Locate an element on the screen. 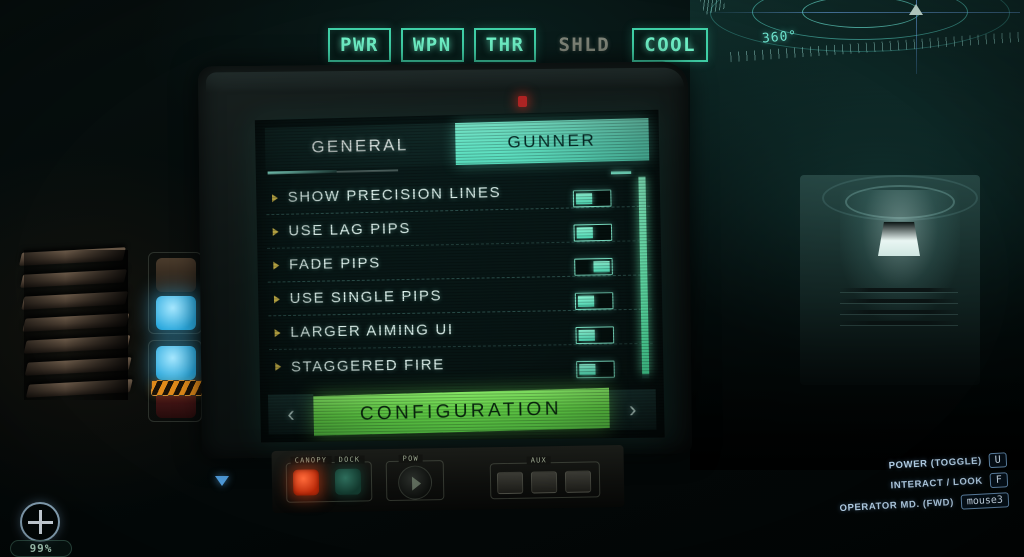 Image resolution: width=1024 pixels, height=557 pixels. switch-upper-a is located at coordinates (176, 275).